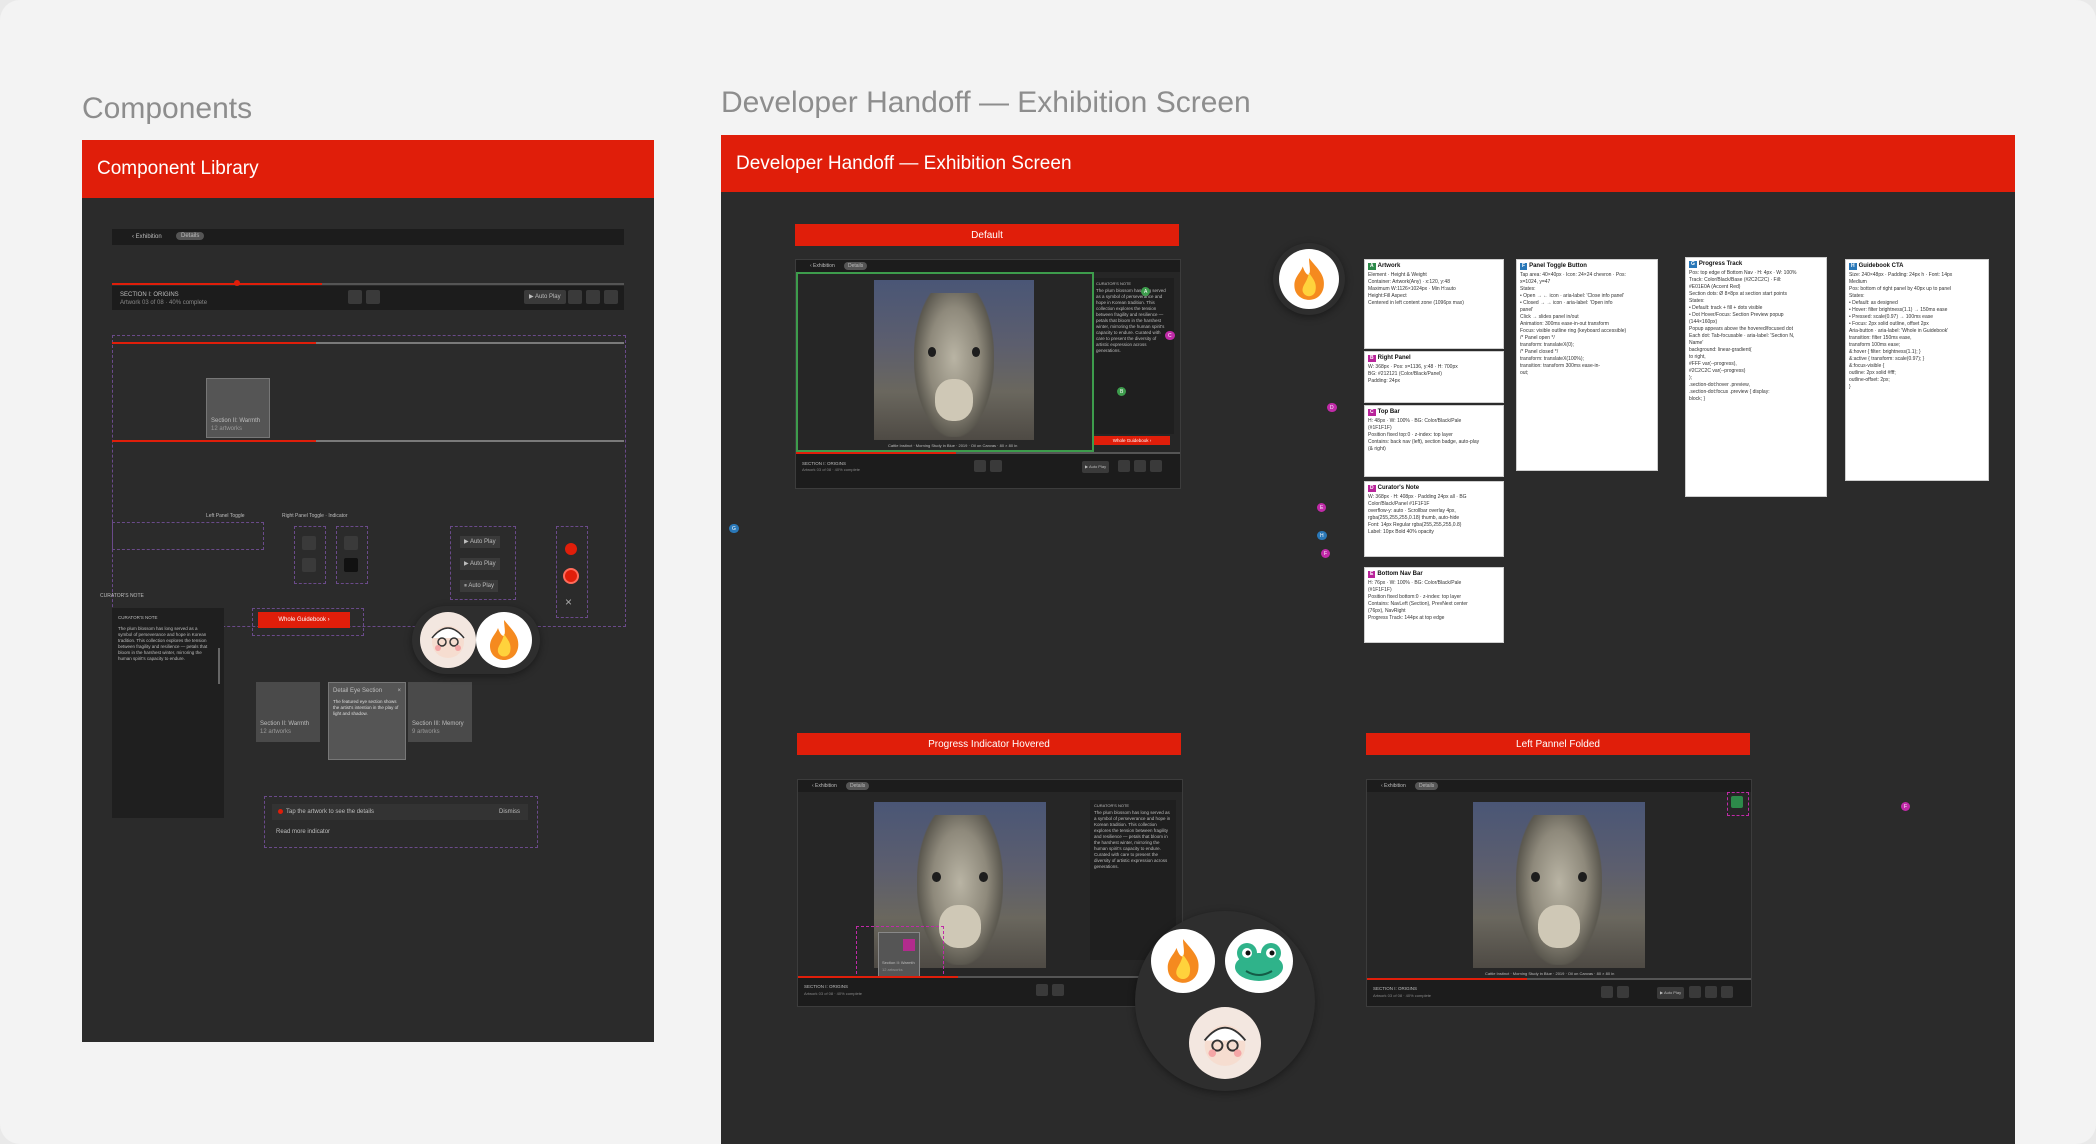 Image resolution: width=2096 pixels, height=1144 pixels. I want to click on progress-variants-group, so click(369, 481).